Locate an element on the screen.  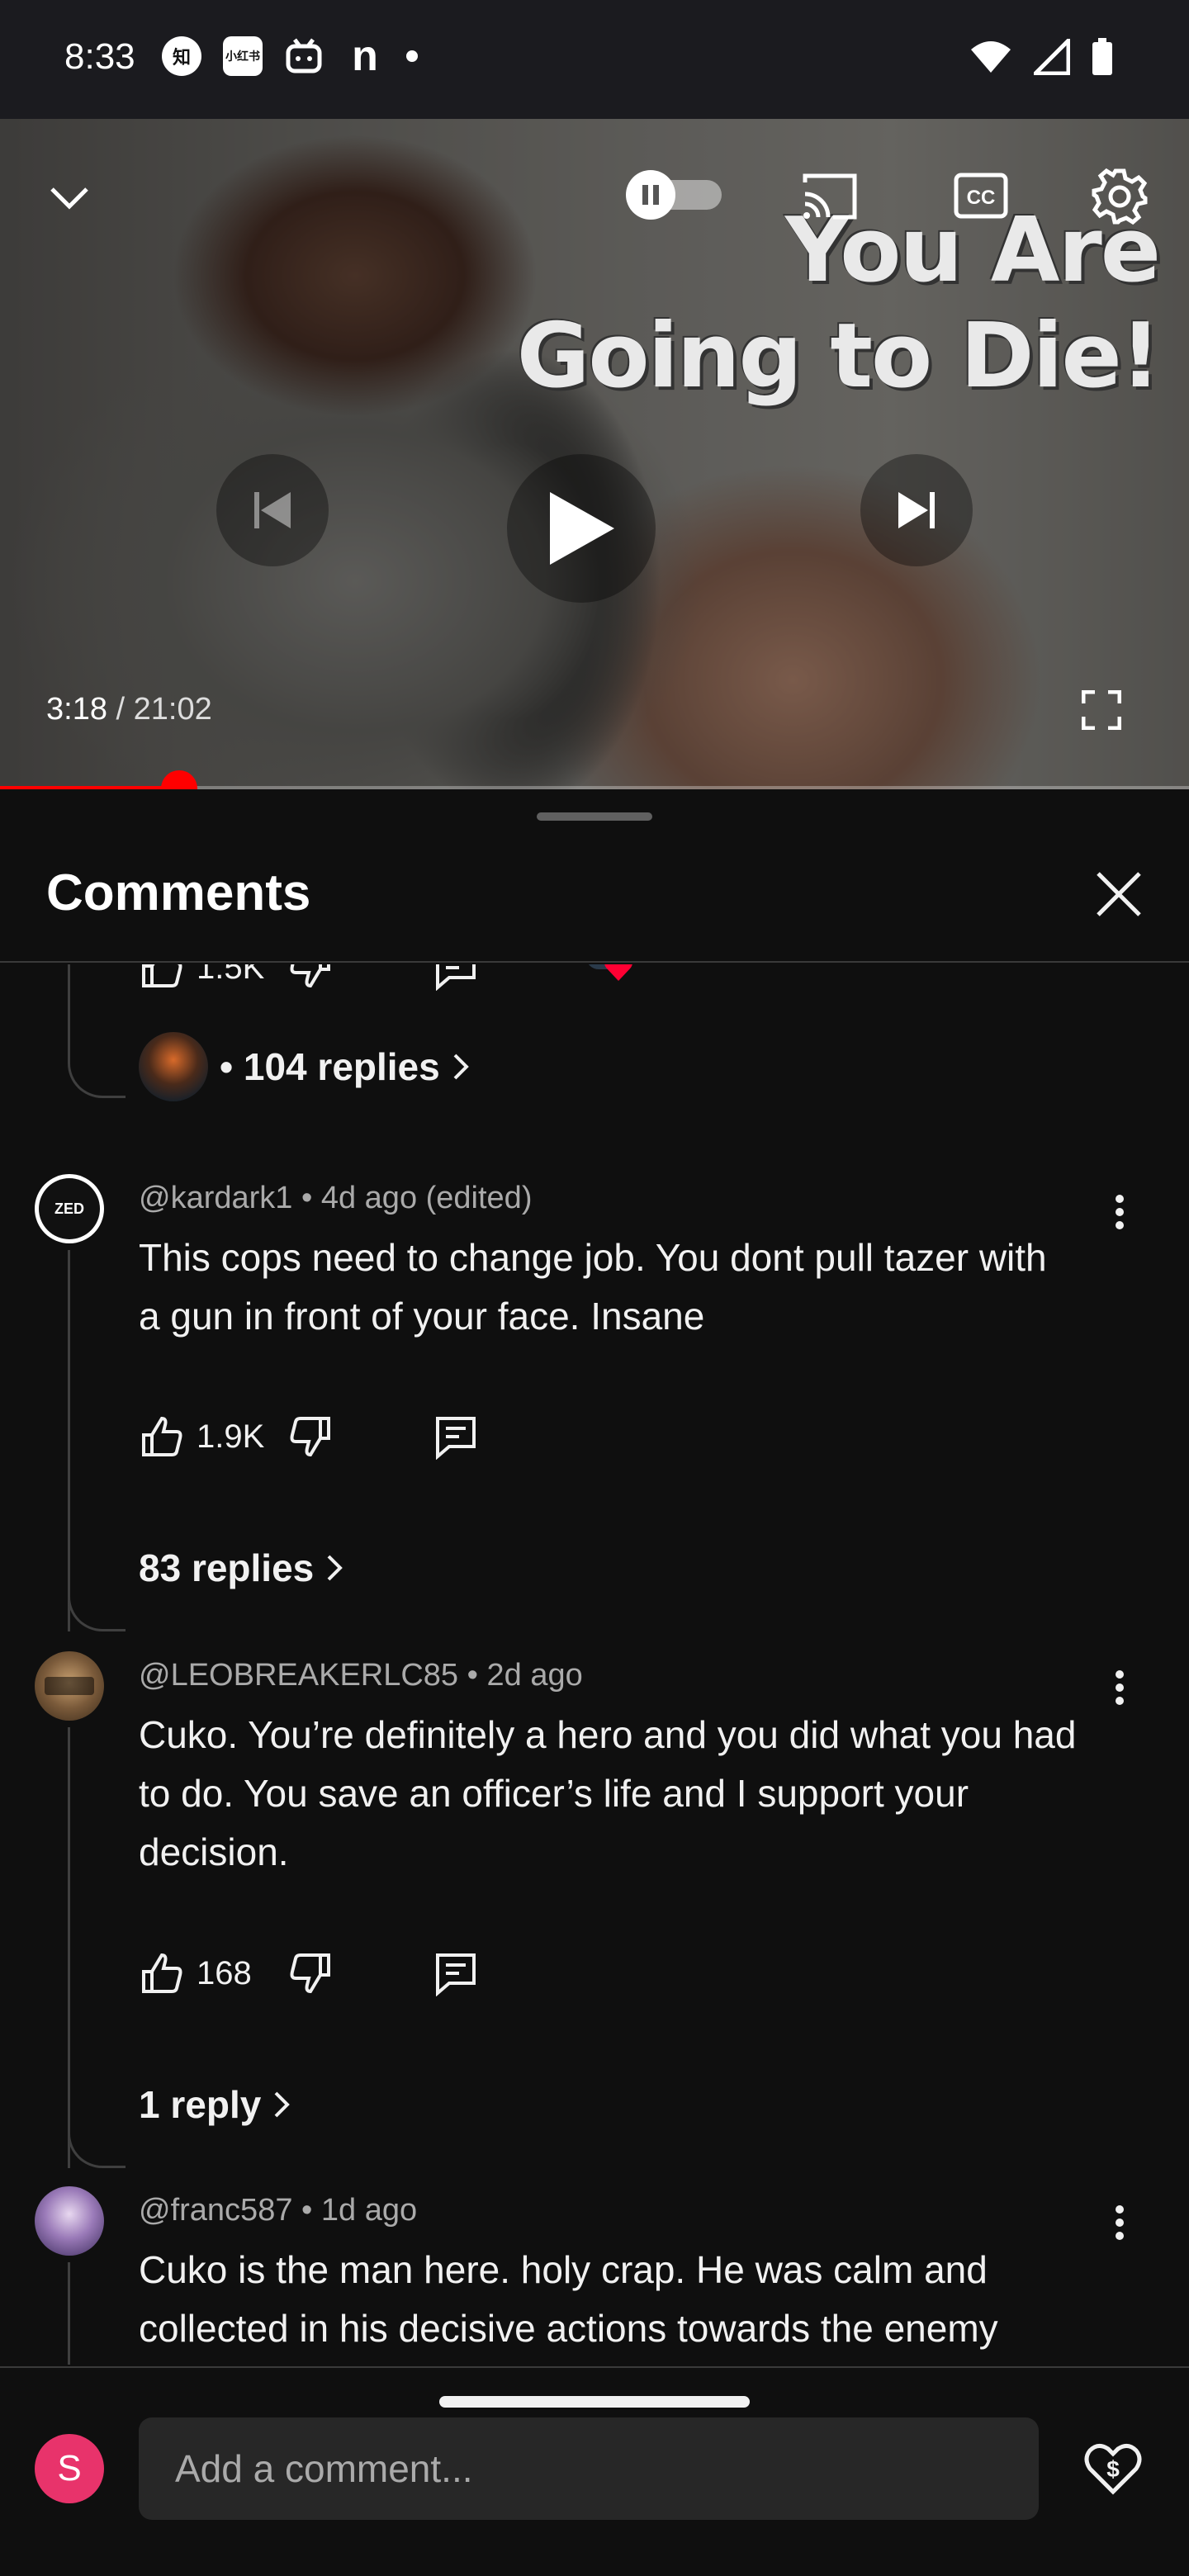
comment-actions: 1.5K is located at coordinates (387, 979).